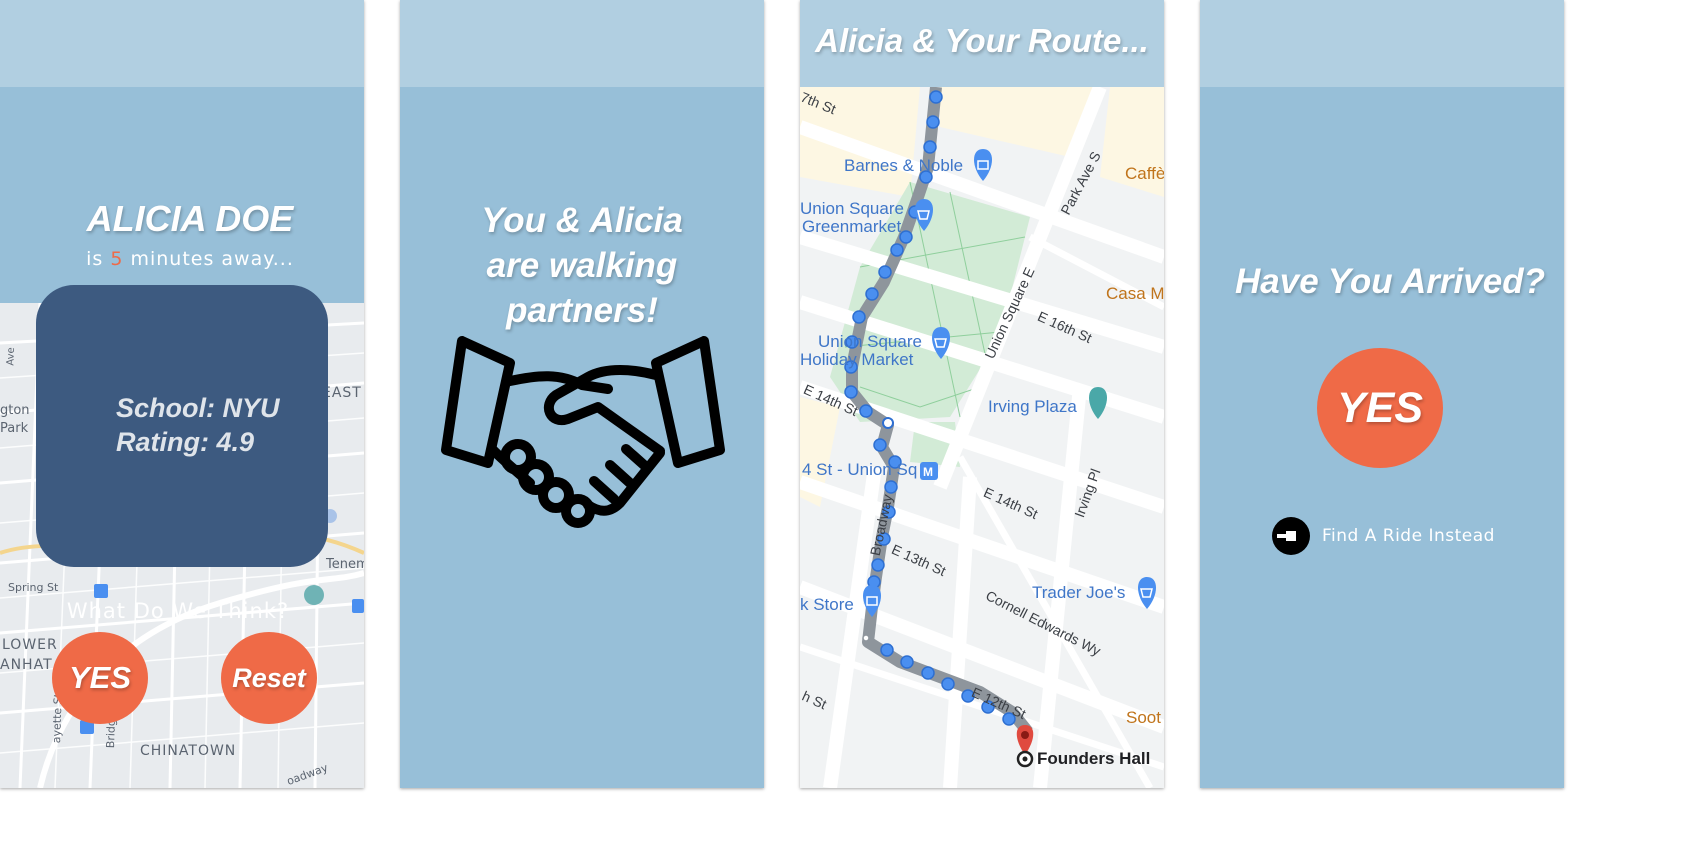 The height and width of the screenshot is (849, 1685). I want to click on destination-founders-hall: Founders Hall, so click(1093, 759).